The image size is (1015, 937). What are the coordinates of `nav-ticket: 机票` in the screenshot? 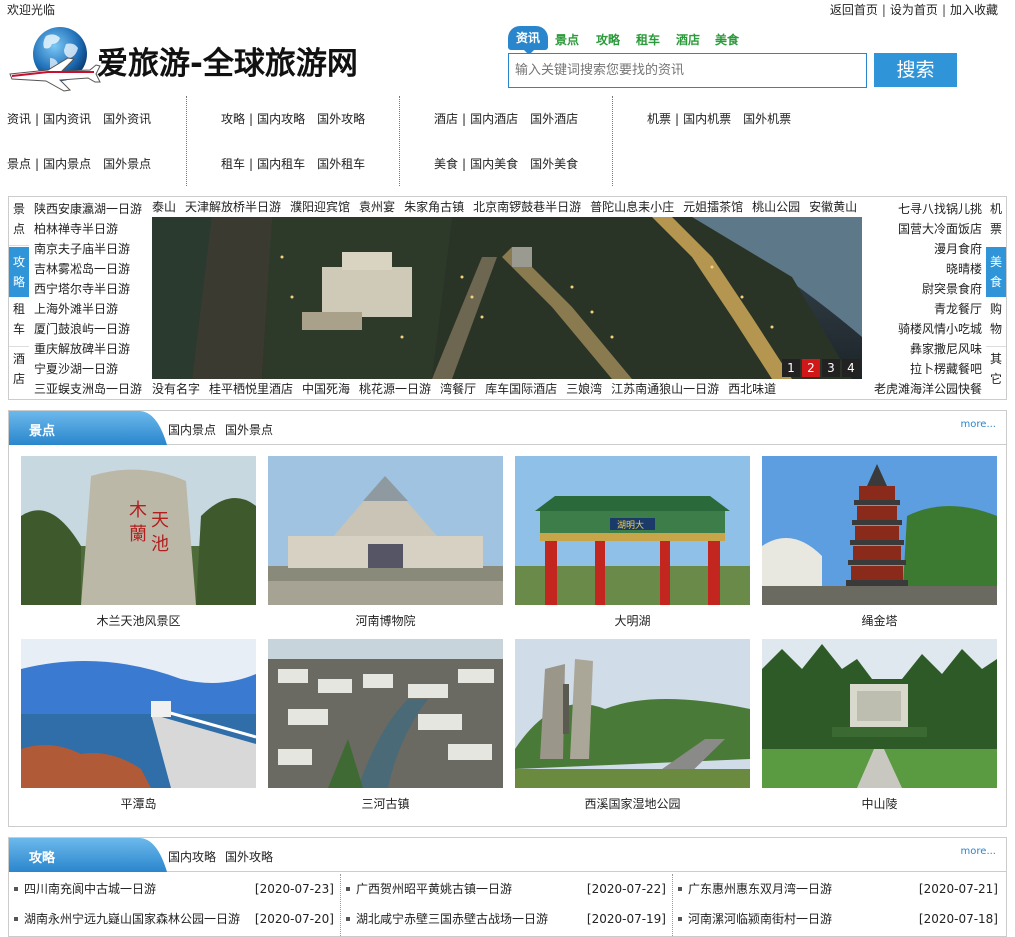 It's located at (659, 119).